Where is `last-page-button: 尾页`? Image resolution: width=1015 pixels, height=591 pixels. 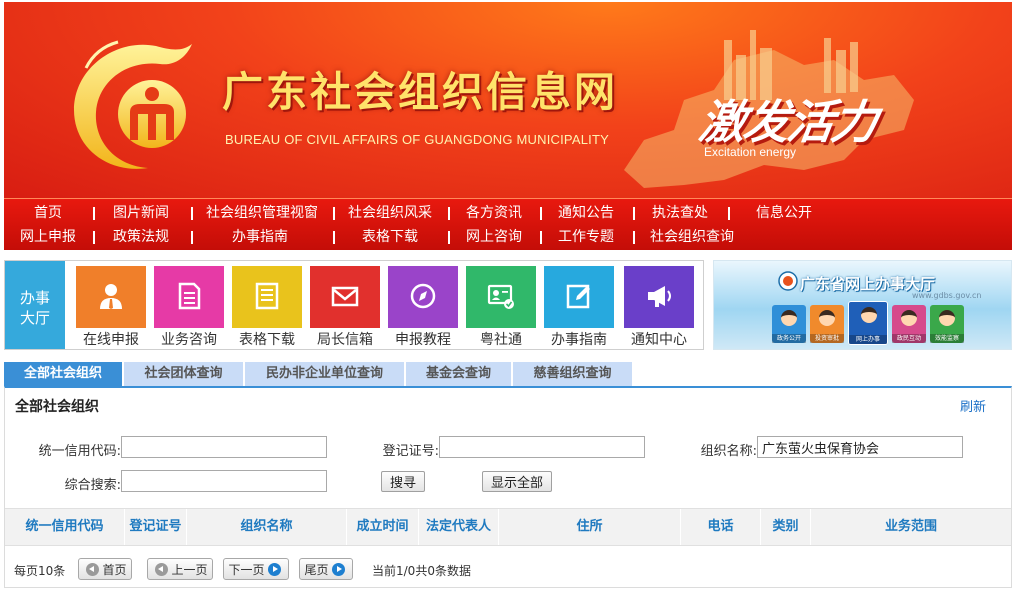
last-page-button: 尾页 is located at coordinates (326, 569).